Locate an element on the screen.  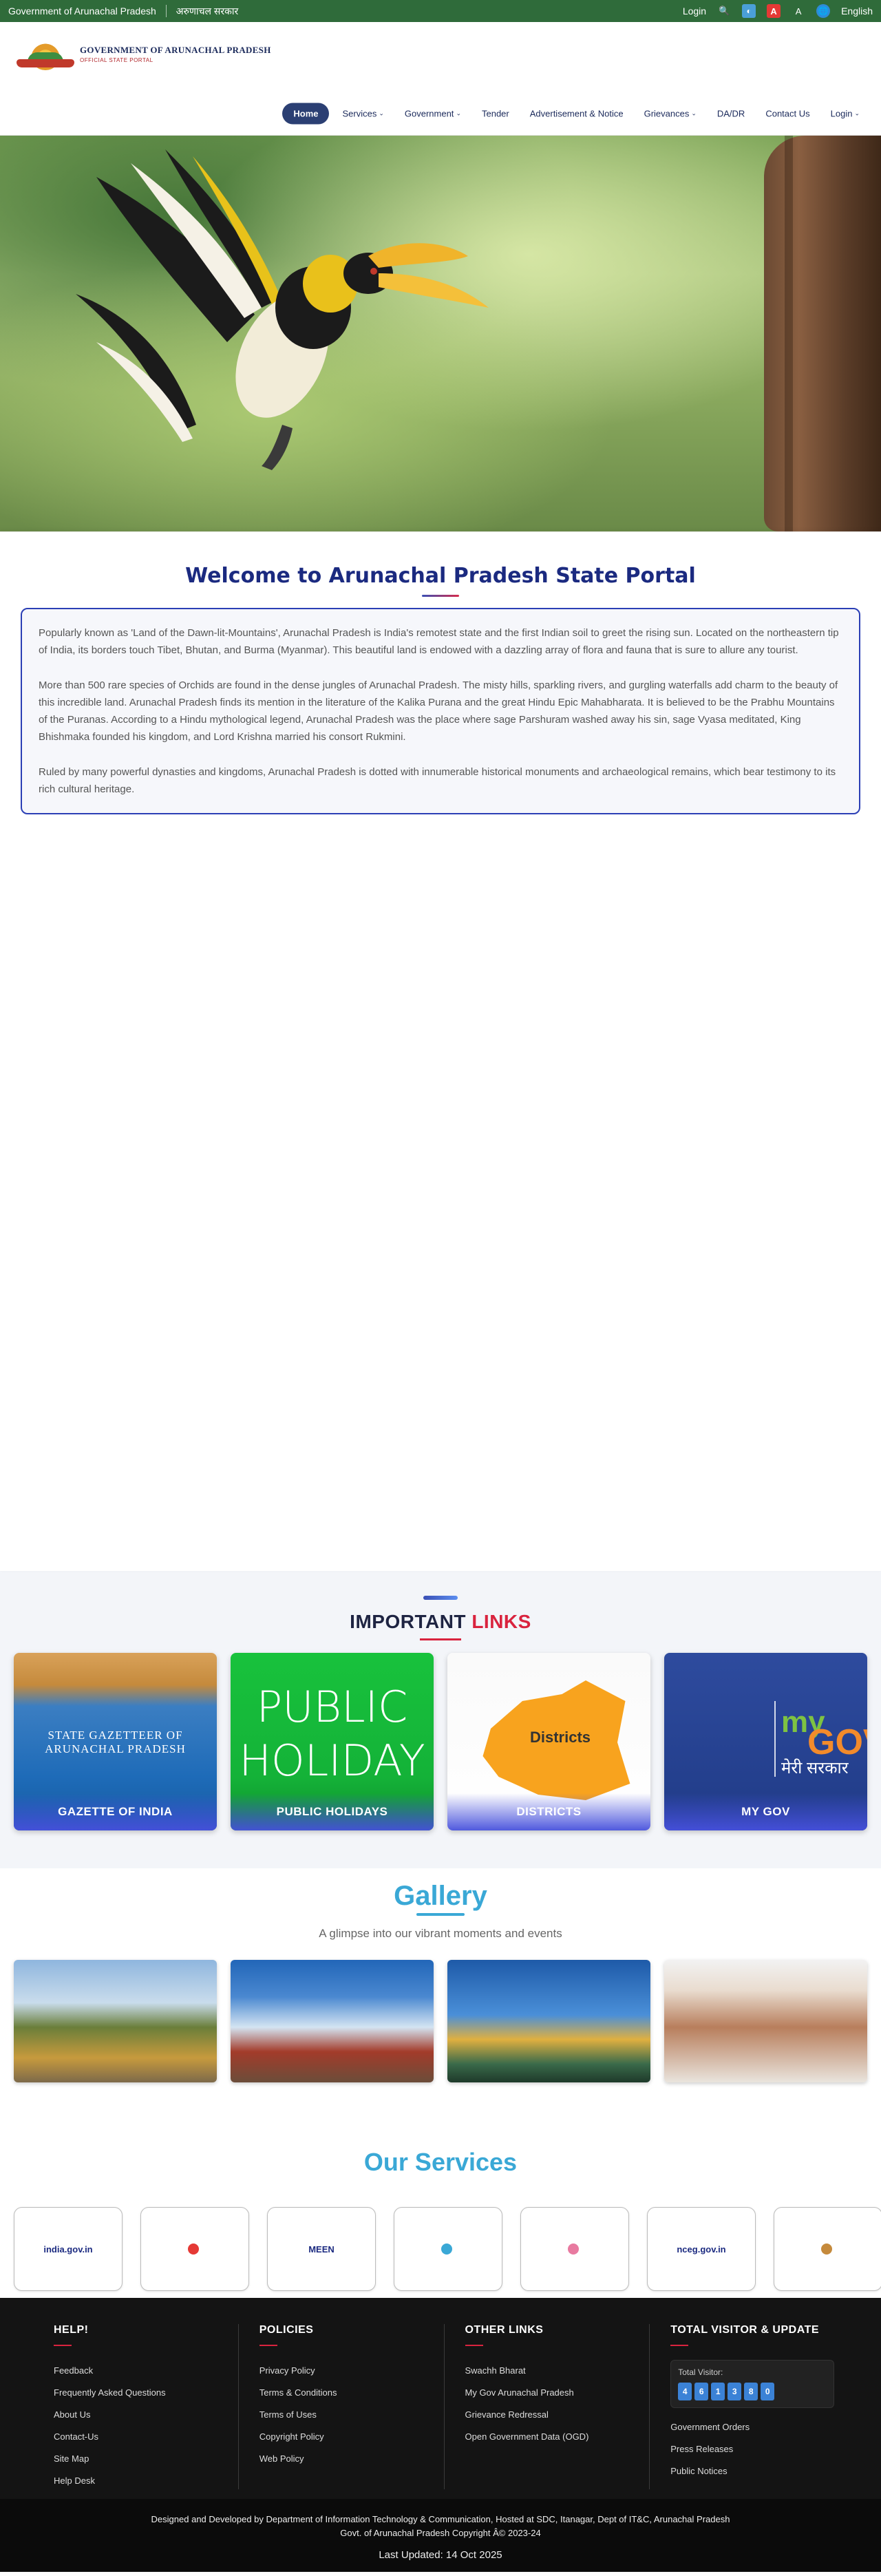
visitor-digit: 6 is located at coordinates (701, 2391).